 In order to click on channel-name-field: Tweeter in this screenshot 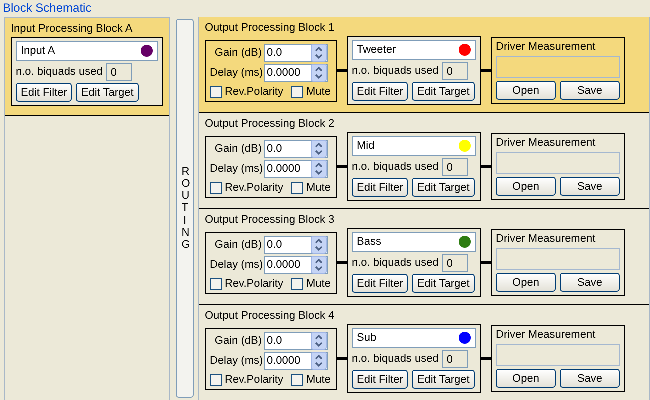, I will do `click(414, 50)`.